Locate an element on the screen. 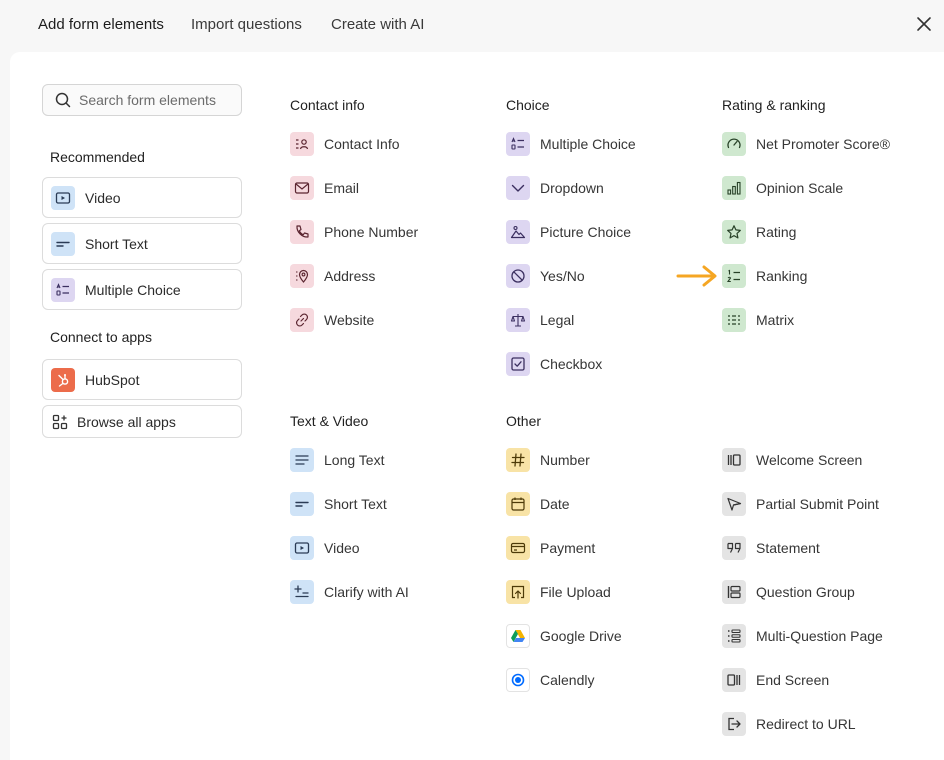 This screenshot has width=944, height=760. element-checkbox: Checkbox is located at coordinates (554, 364).